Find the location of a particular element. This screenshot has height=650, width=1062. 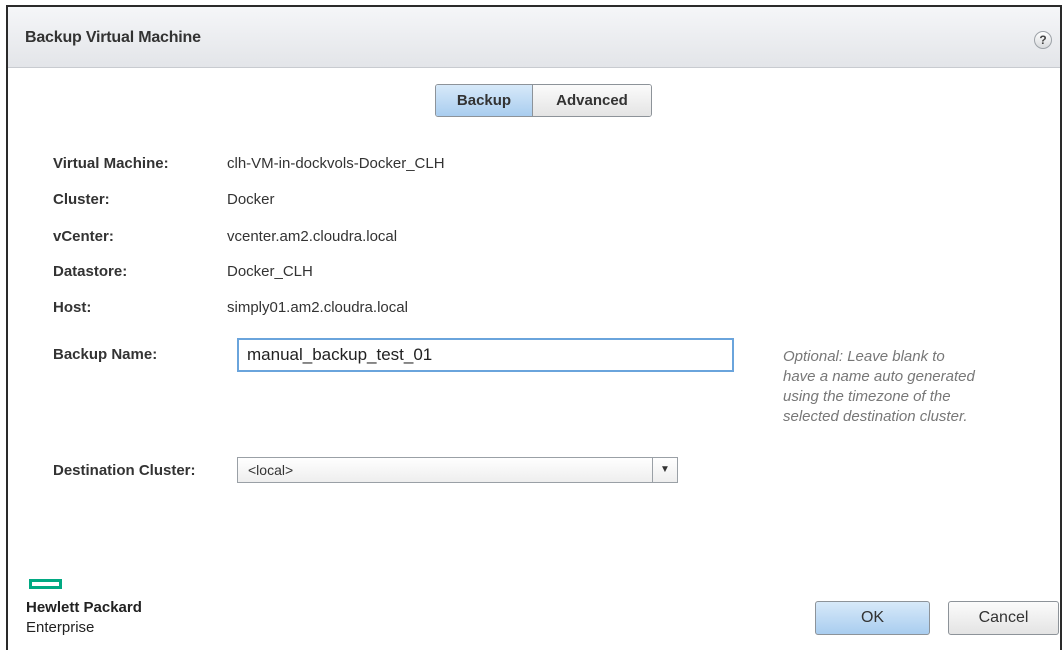

hint-line: have a name auto generated is located at coordinates (879, 376).